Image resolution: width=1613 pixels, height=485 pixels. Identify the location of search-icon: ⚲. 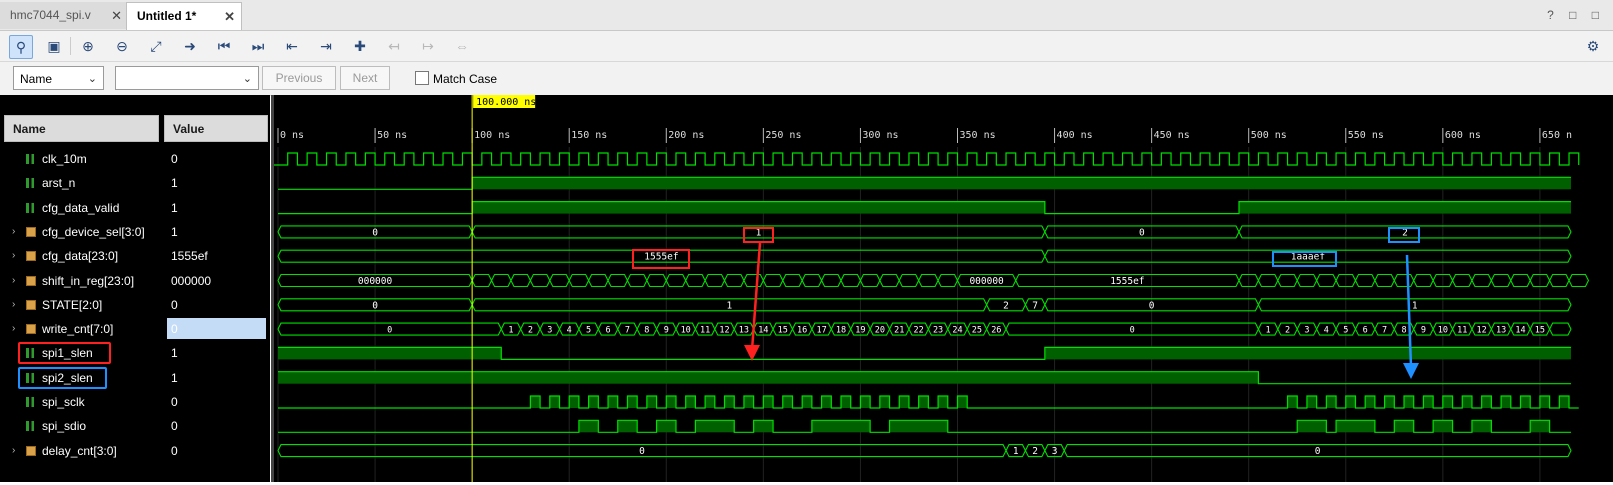
(21, 47).